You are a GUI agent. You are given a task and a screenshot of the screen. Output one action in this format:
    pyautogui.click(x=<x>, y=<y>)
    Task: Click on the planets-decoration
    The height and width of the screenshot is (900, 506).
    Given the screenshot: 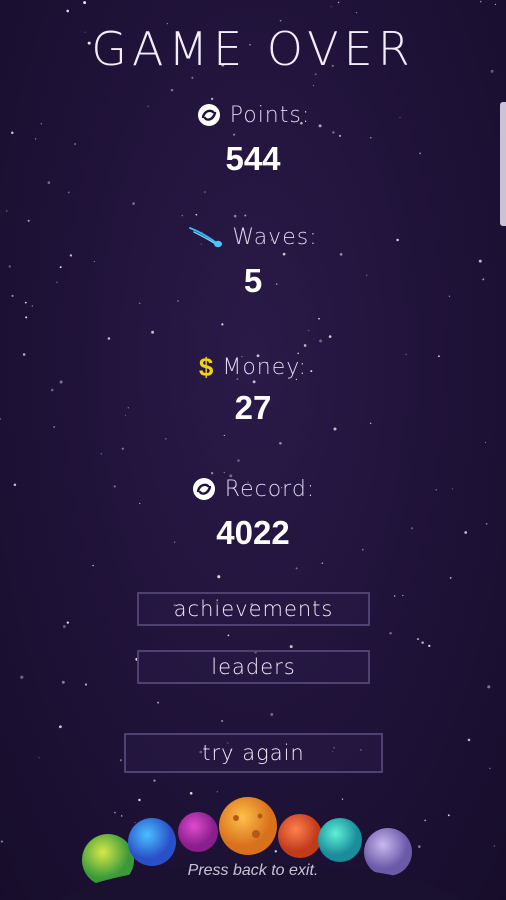 What is the action you would take?
    pyautogui.click(x=260, y=848)
    